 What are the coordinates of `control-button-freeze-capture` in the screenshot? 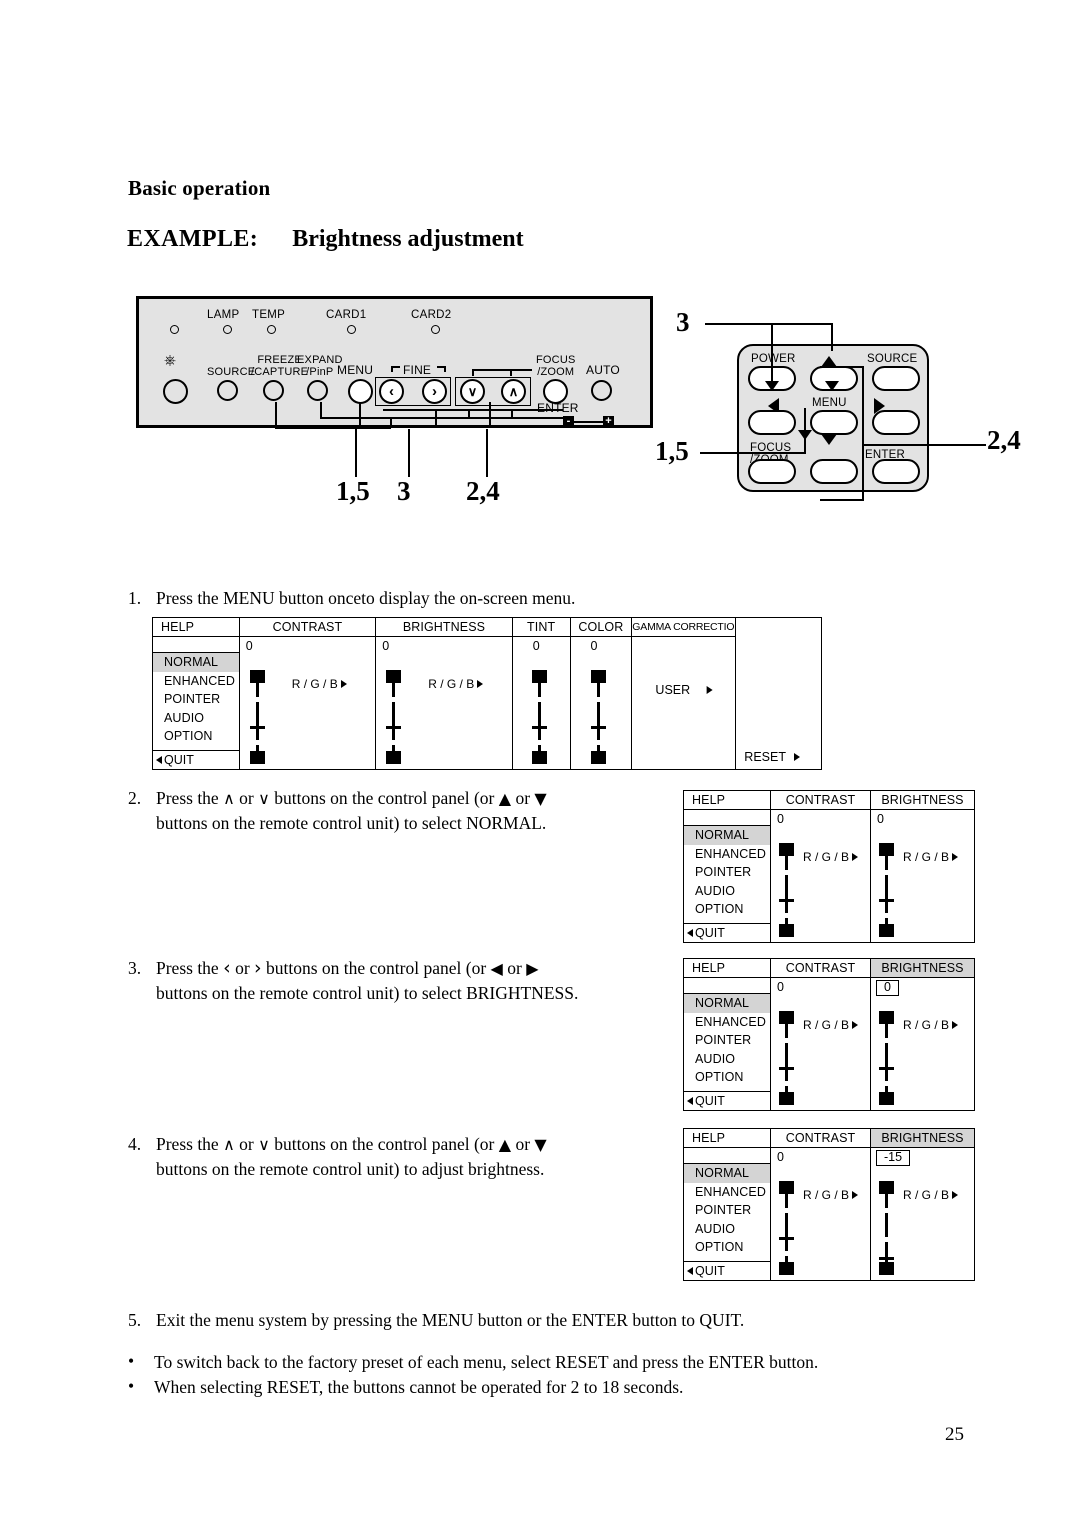 It's located at (273, 390).